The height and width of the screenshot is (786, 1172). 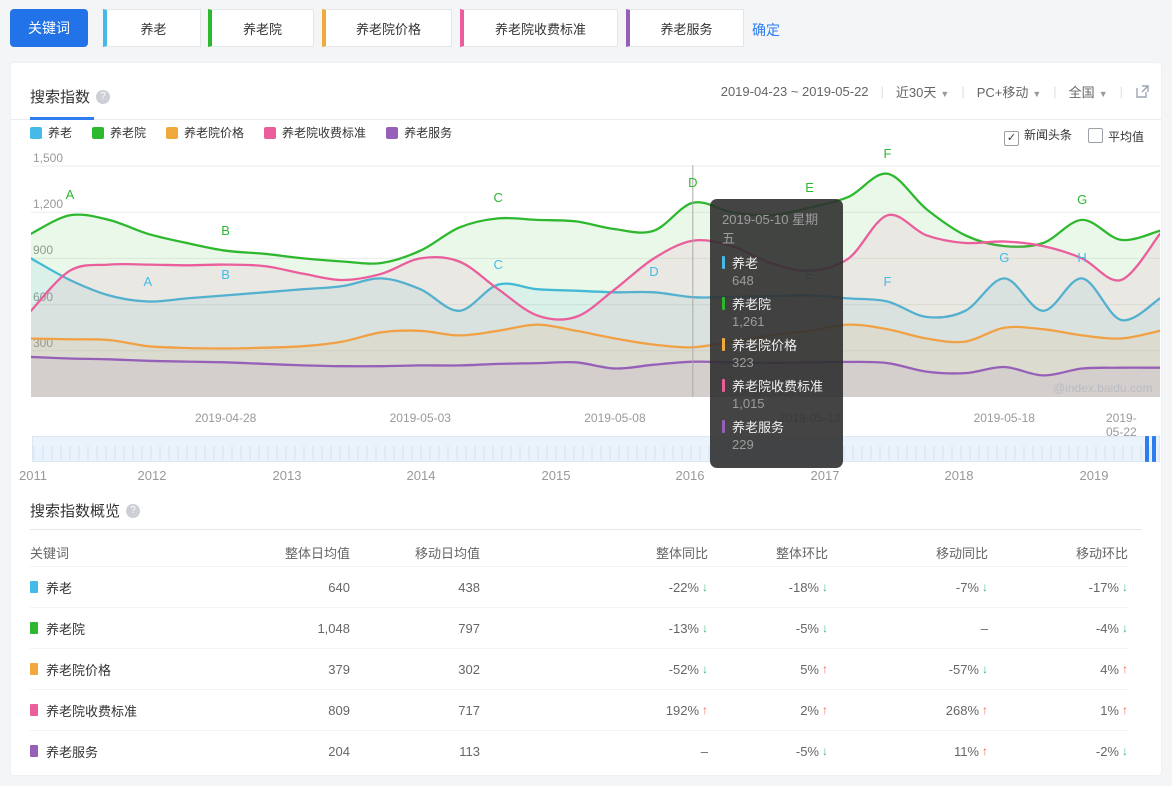 I want to click on news-marker-E: E, so click(x=809, y=187).